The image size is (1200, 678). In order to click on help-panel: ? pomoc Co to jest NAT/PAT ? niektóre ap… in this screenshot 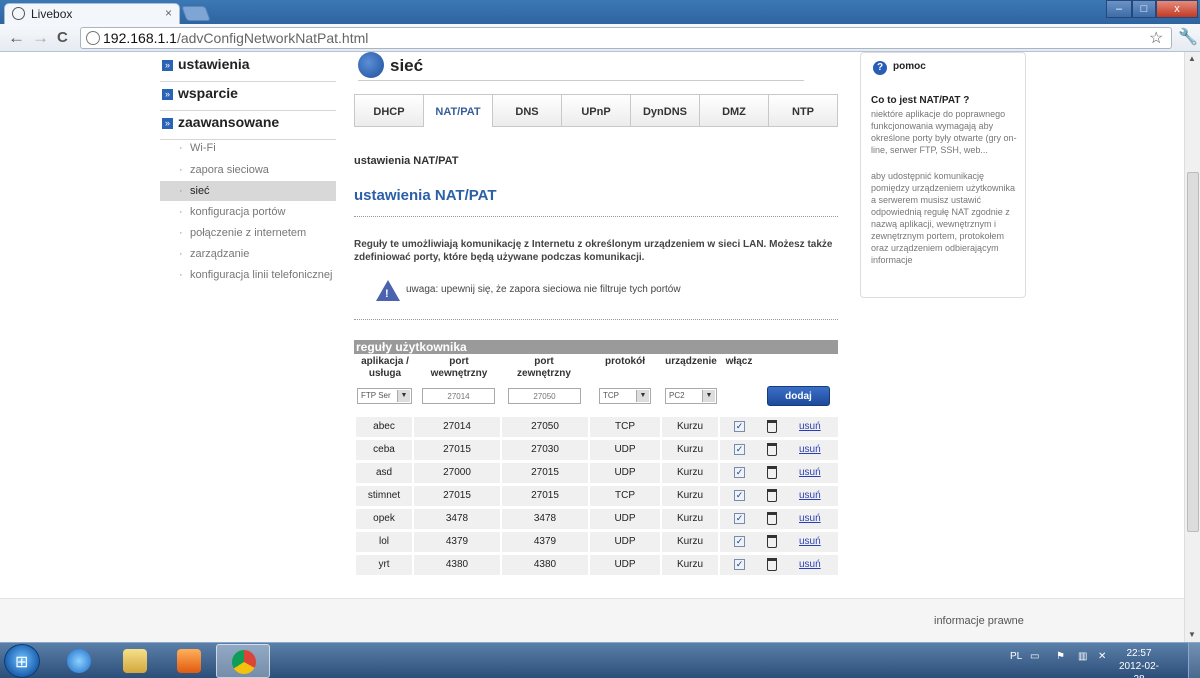, I will do `click(943, 175)`.